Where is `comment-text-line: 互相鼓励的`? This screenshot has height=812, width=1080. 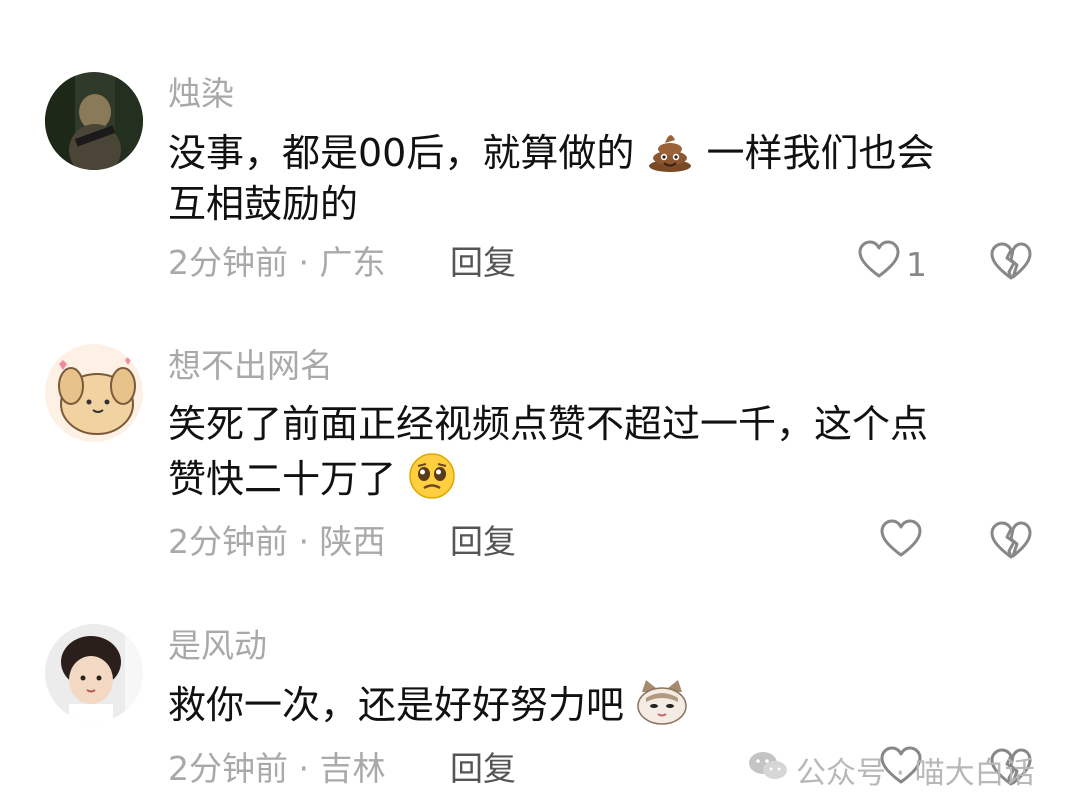
comment-text-line: 互相鼓励的 is located at coordinates (263, 204).